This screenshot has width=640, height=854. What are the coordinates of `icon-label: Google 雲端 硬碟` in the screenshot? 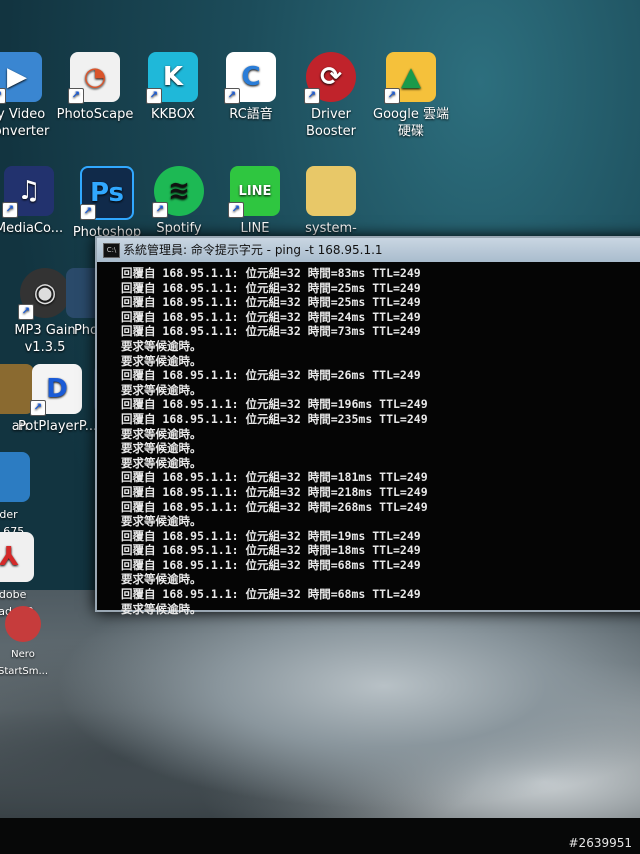 It's located at (411, 123).